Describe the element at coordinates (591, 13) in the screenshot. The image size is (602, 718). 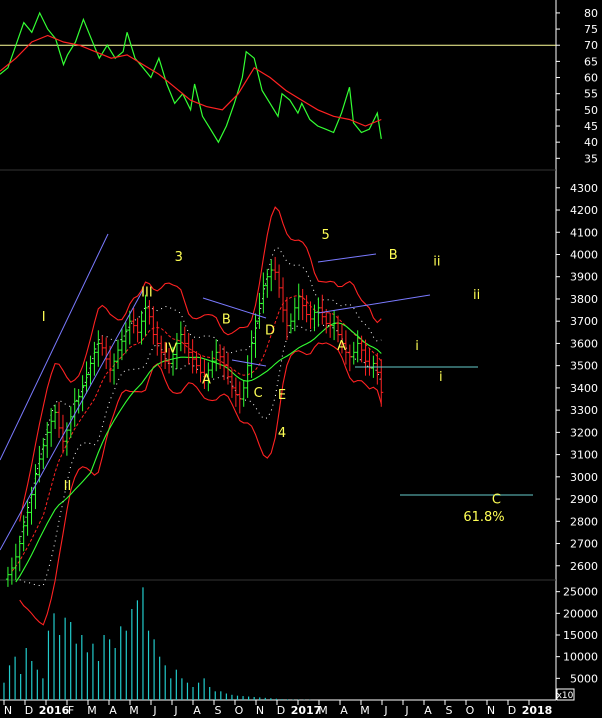
I see `osc-tick-label: 80` at that location.